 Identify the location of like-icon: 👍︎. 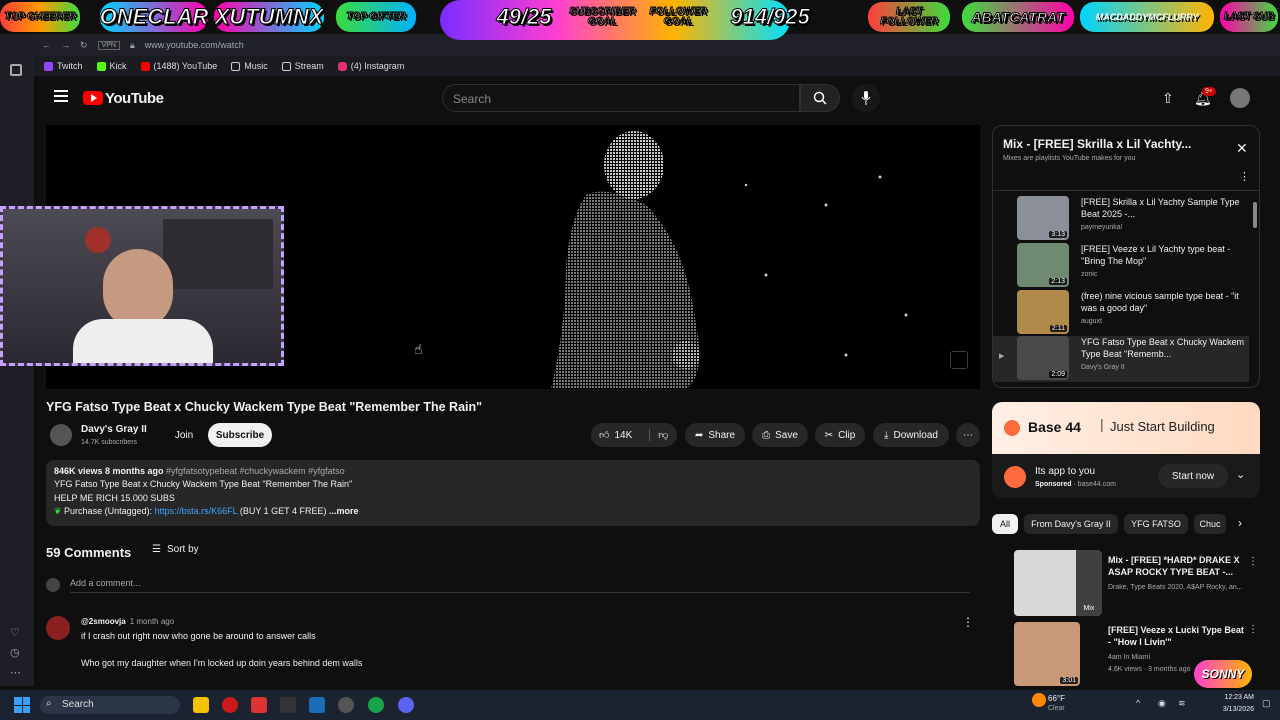
(604, 435).